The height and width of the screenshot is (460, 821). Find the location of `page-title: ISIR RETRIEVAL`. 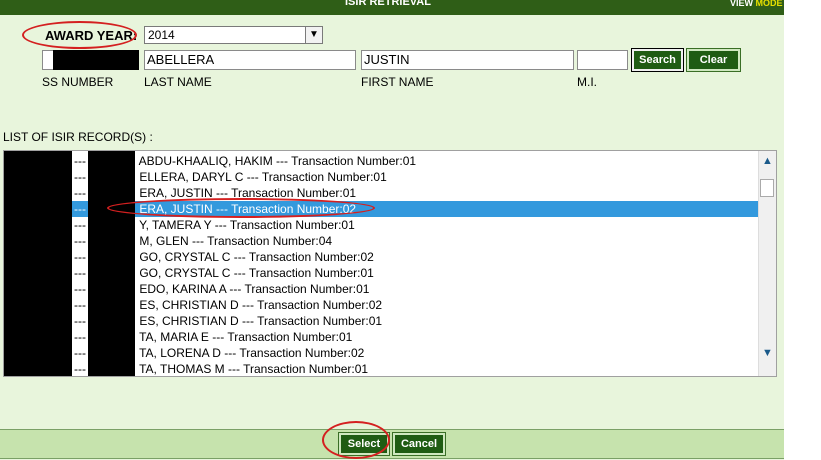

page-title: ISIR RETRIEVAL is located at coordinates (388, 4).